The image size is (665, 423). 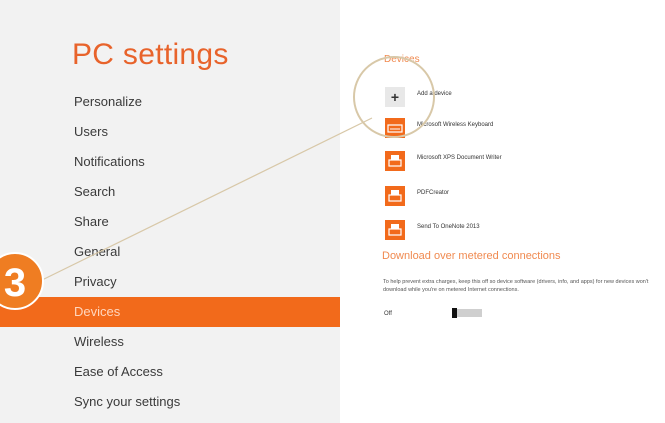 What do you see at coordinates (170, 162) in the screenshot?
I see `nav-item-notifications: Notifications` at bounding box center [170, 162].